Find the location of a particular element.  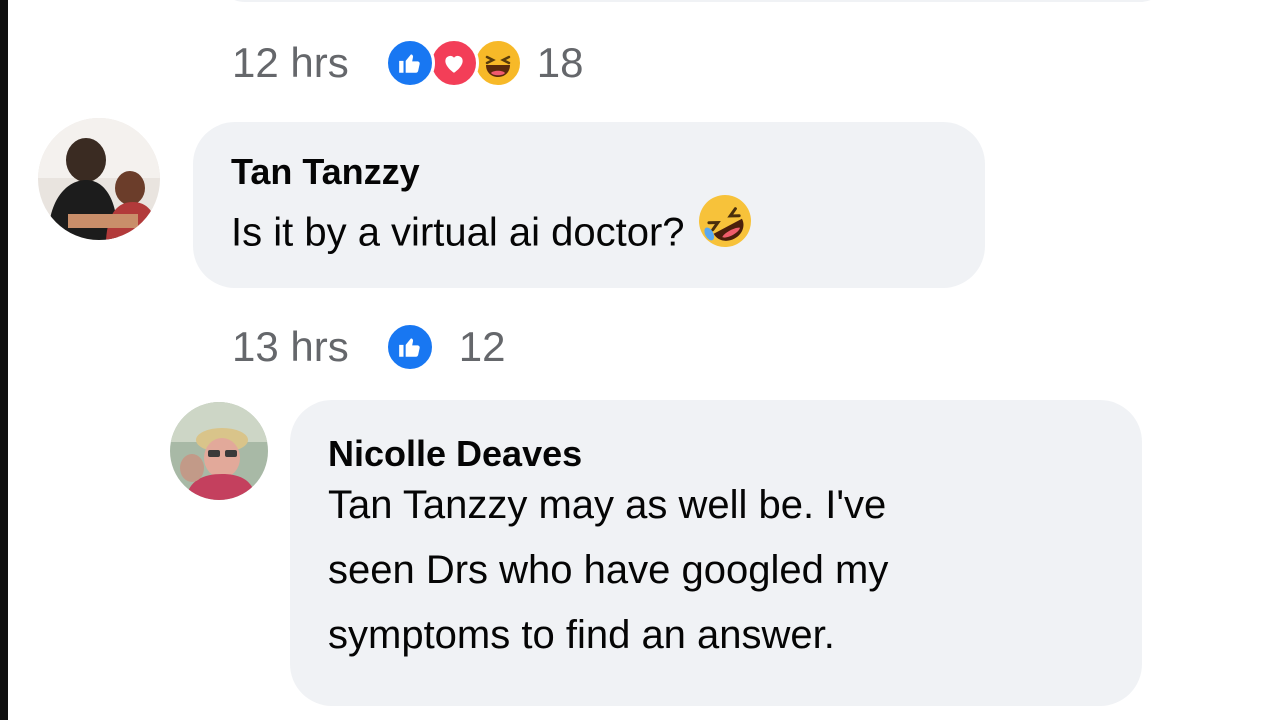

comment-timestamp: 12 hrs is located at coordinates (290, 63).